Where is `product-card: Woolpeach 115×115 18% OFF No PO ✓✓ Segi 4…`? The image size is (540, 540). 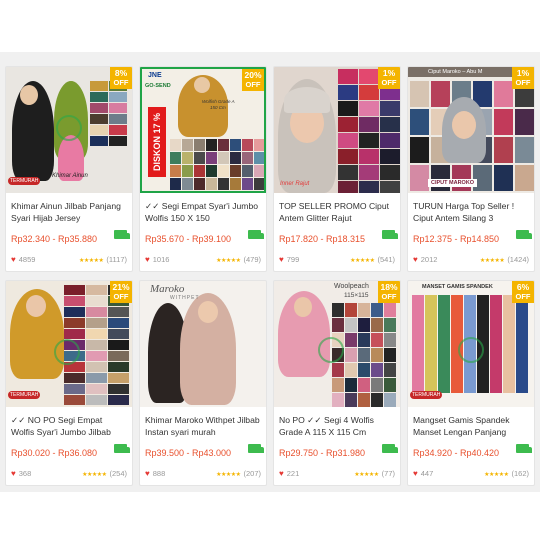
product-card: Woolpeach 115×115 18% OFF No PO ✓✓ Segi 4… is located at coordinates (337, 383).